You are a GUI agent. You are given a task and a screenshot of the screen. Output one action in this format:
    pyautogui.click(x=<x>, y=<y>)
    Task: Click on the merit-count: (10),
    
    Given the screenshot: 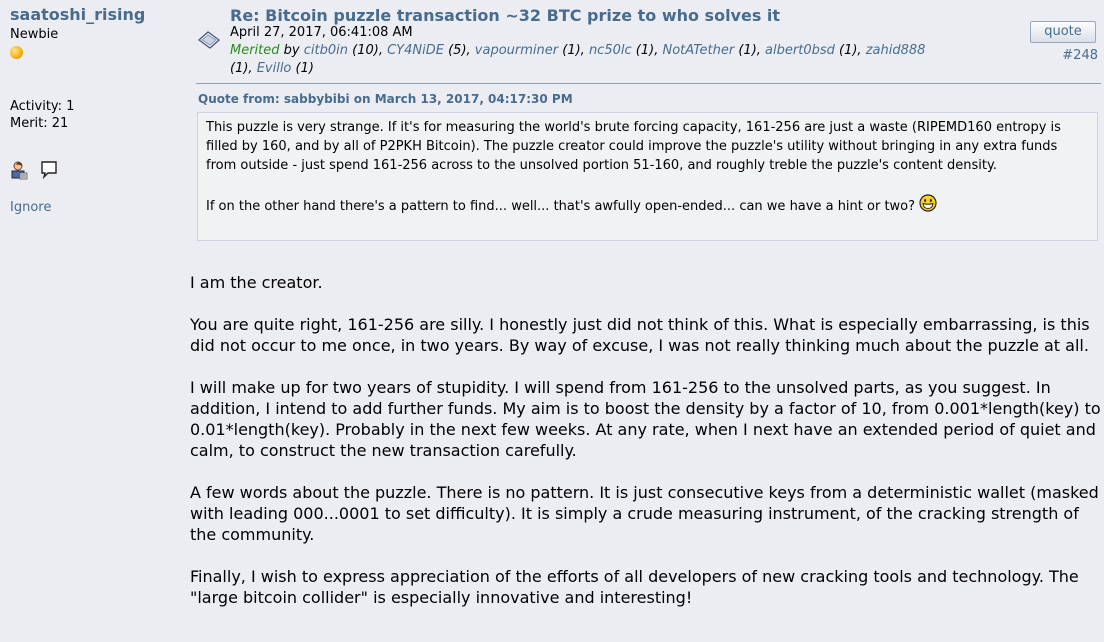 What is the action you would take?
    pyautogui.click(x=367, y=50)
    